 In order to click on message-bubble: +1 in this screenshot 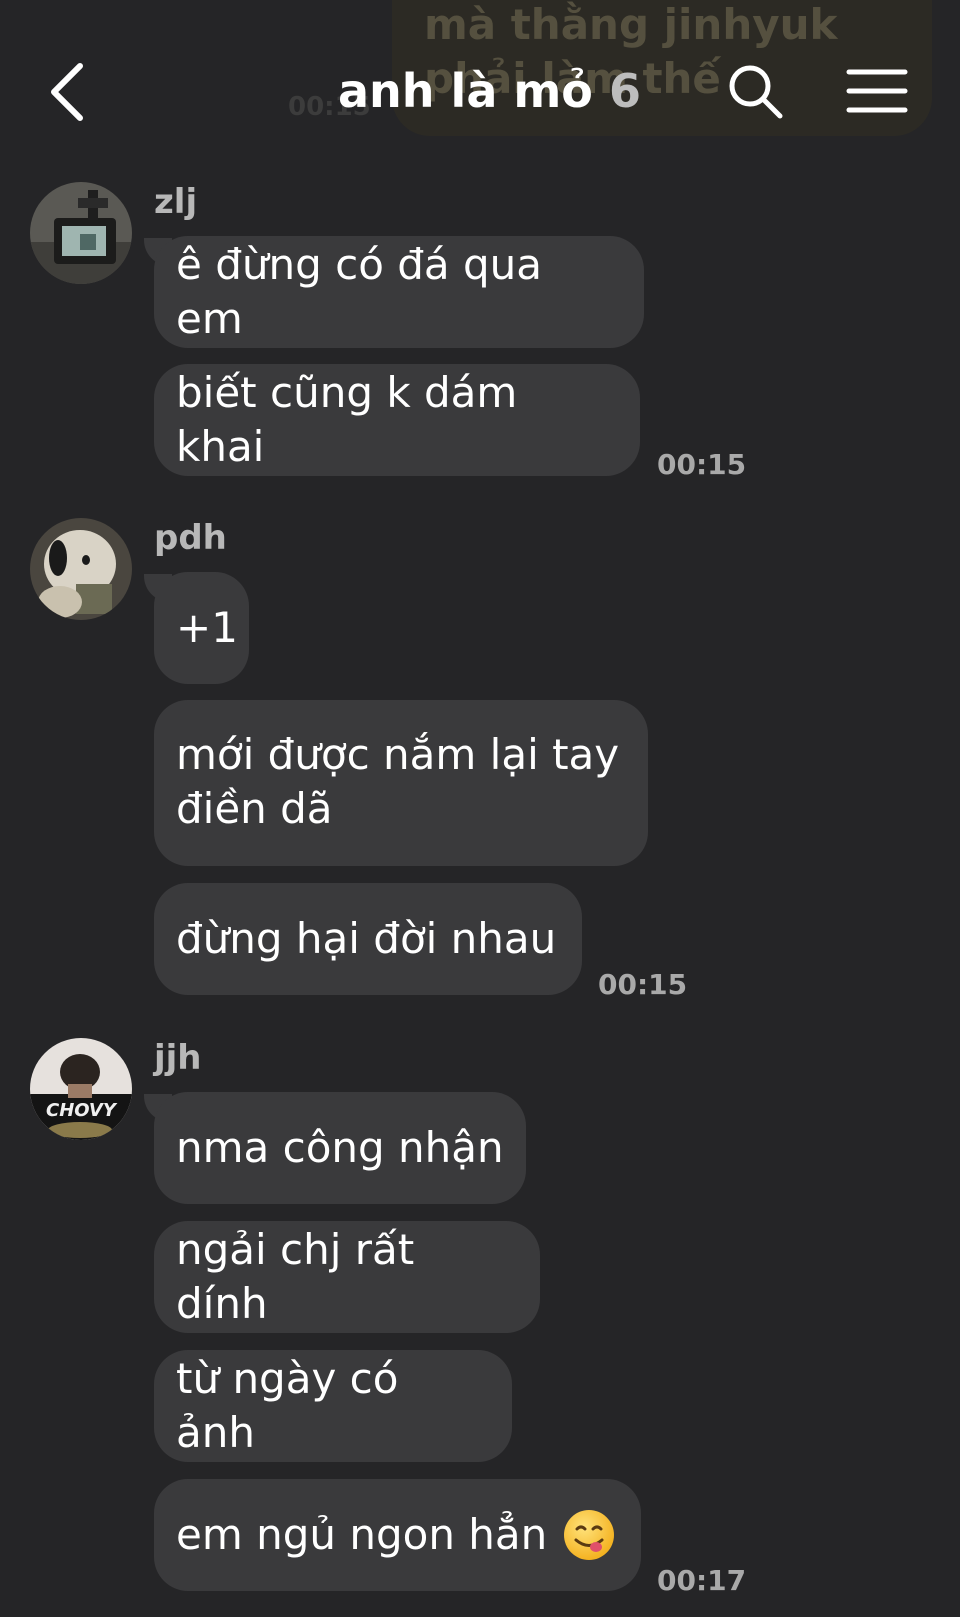, I will do `click(201, 628)`.